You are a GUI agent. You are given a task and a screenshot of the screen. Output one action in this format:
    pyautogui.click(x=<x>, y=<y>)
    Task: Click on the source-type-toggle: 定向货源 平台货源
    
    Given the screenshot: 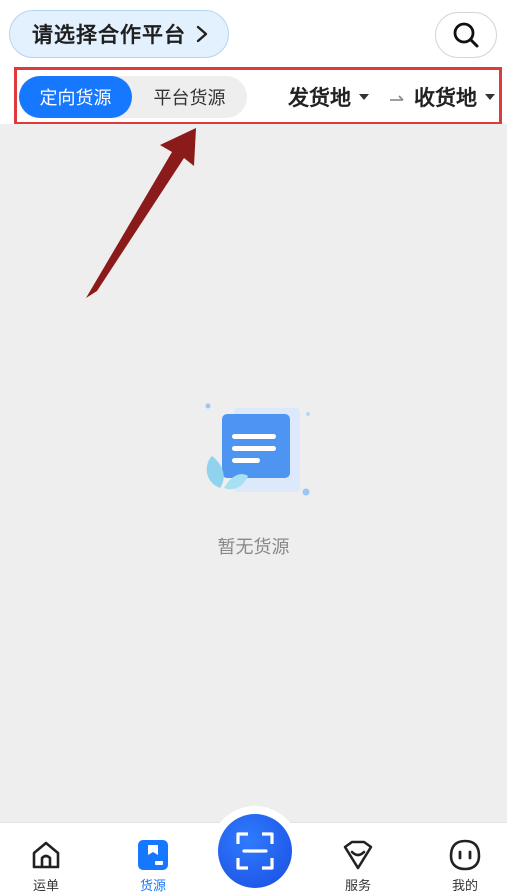 What is the action you would take?
    pyautogui.click(x=133, y=97)
    